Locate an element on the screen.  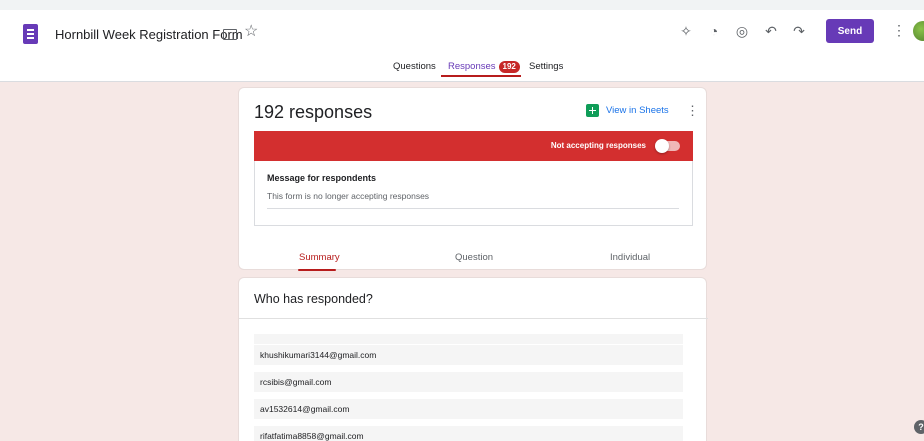
top-accent-strip is located at coordinates (462, 5).